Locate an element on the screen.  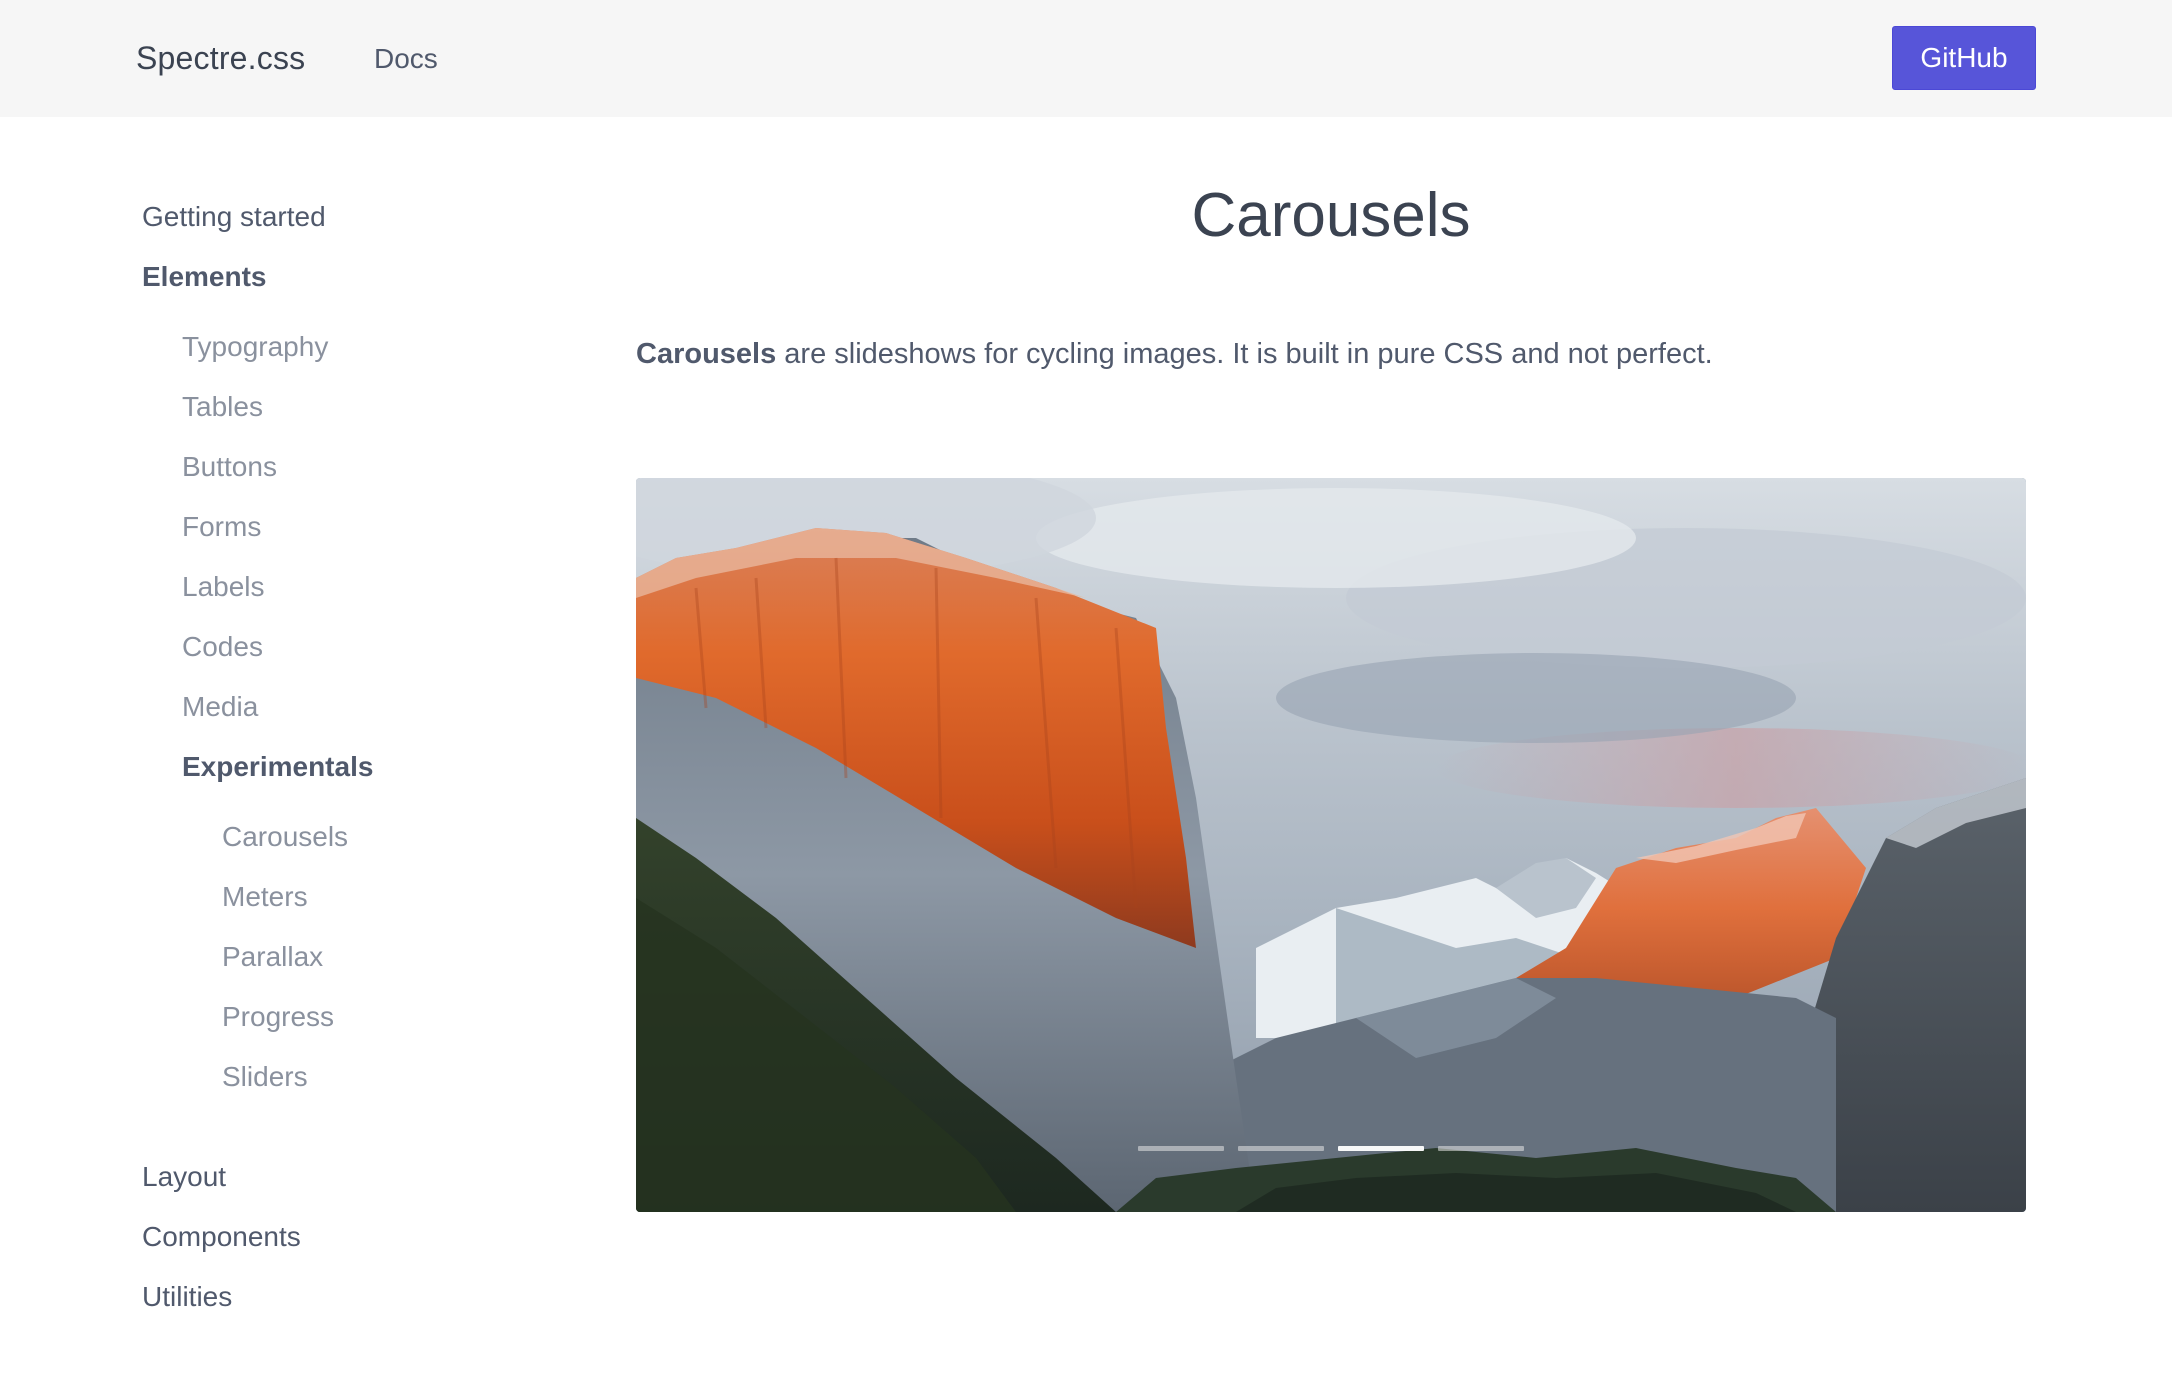
sidebar-item-tables: Tables is located at coordinates (222, 407).